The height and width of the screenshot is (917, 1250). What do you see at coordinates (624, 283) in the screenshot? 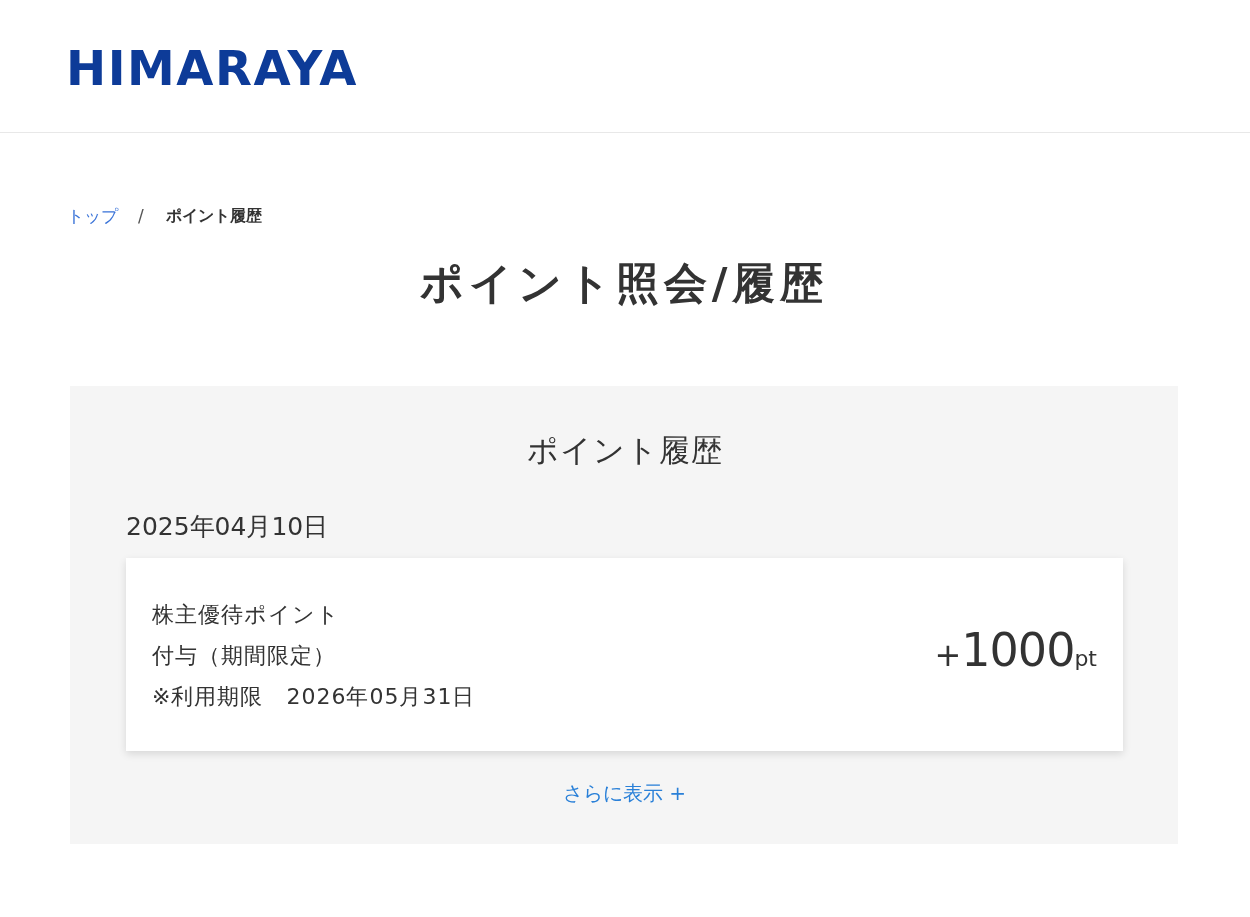
I see `page-title: ポイント照会/履歴` at bounding box center [624, 283].